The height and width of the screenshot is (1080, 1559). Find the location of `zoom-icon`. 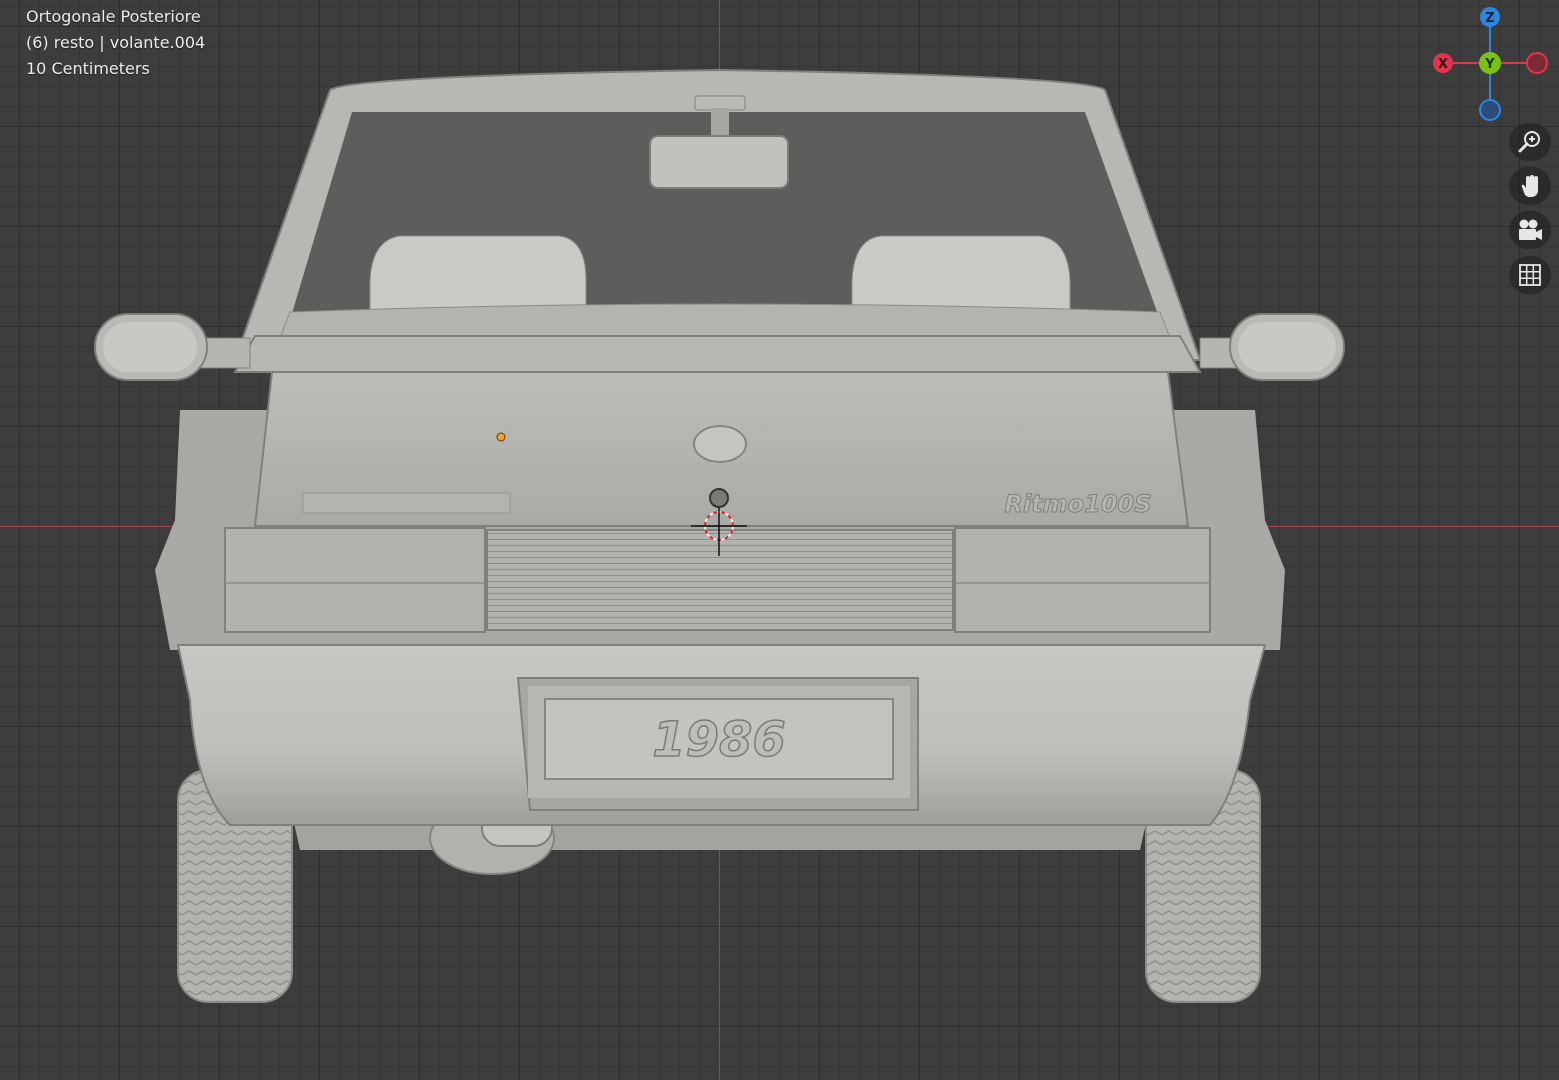

zoom-icon is located at coordinates (1529, 142).